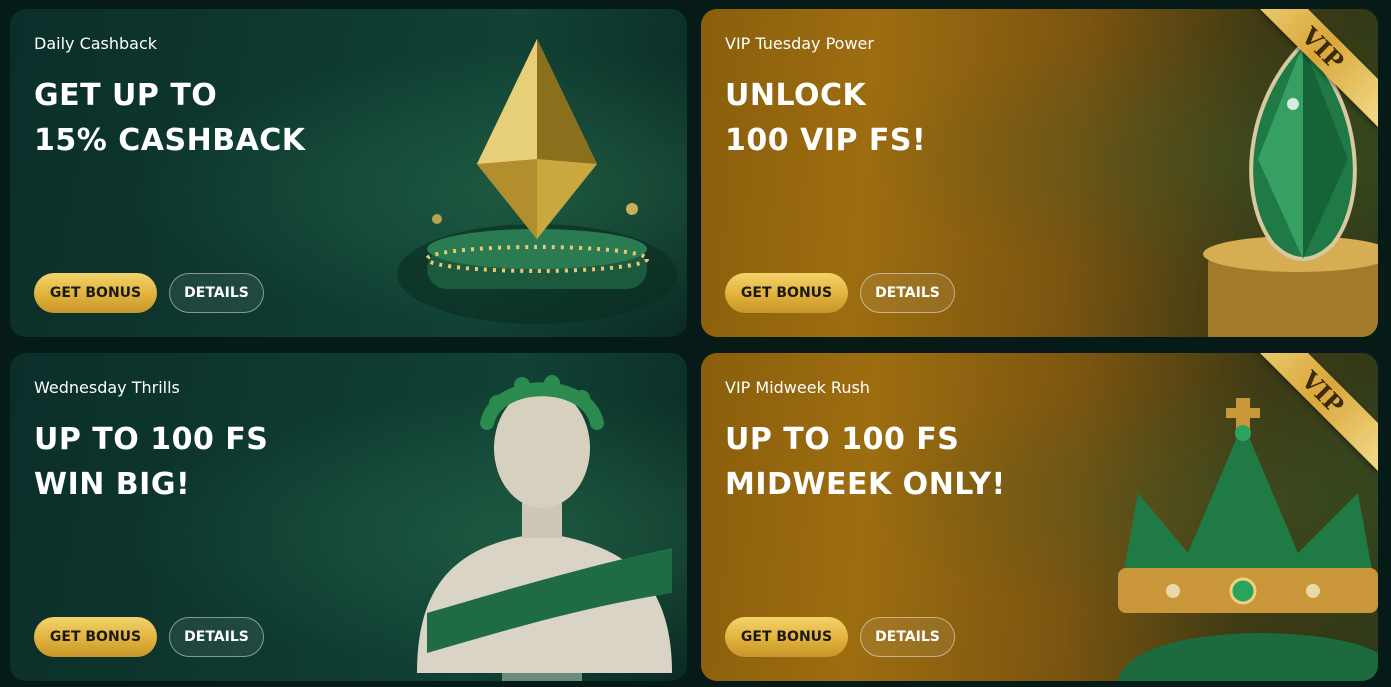 This screenshot has width=1391, height=687. What do you see at coordinates (865, 484) in the screenshot?
I see `promo-headline-line2: MIDWEEK ONLY!` at bounding box center [865, 484].